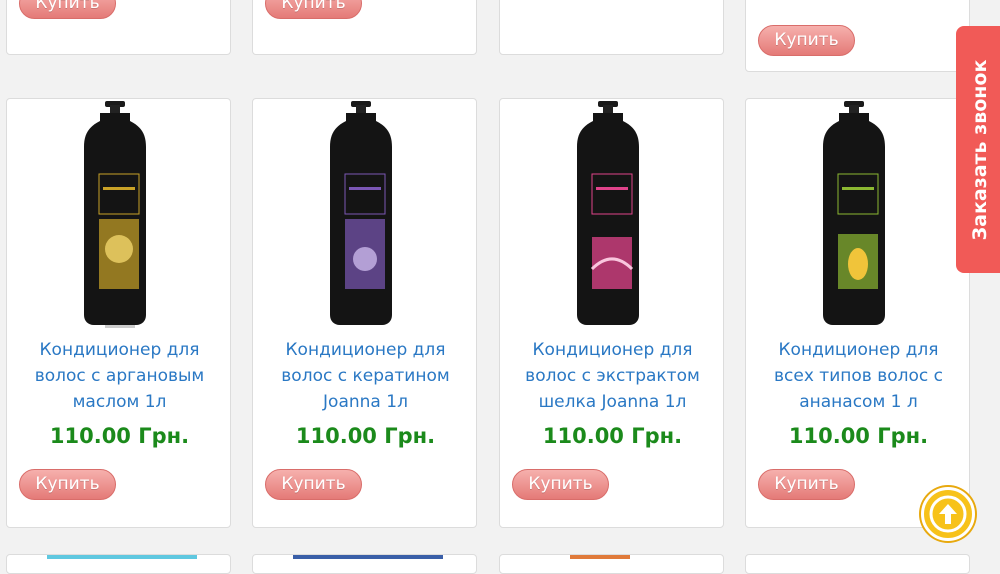  I want to click on product-card-top-4: Купить, so click(857, 36).